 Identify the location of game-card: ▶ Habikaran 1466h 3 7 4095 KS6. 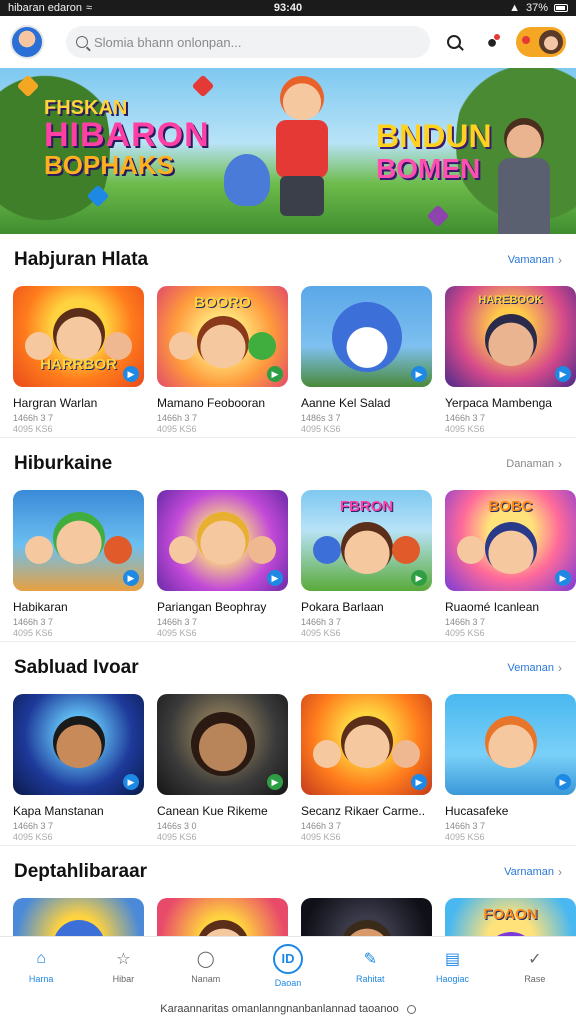
(78, 564).